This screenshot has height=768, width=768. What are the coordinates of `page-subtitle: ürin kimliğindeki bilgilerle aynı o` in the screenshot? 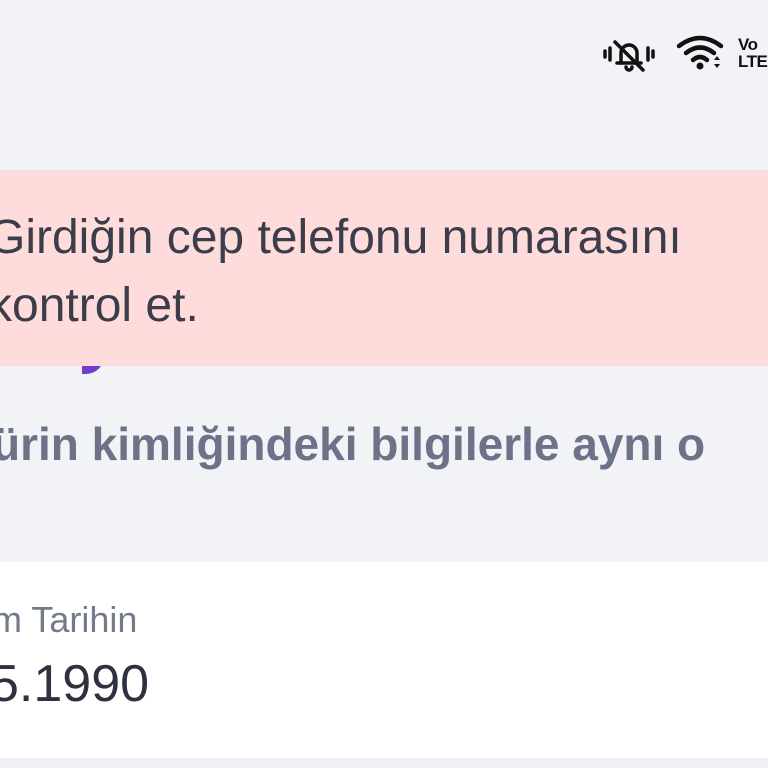 It's located at (353, 444).